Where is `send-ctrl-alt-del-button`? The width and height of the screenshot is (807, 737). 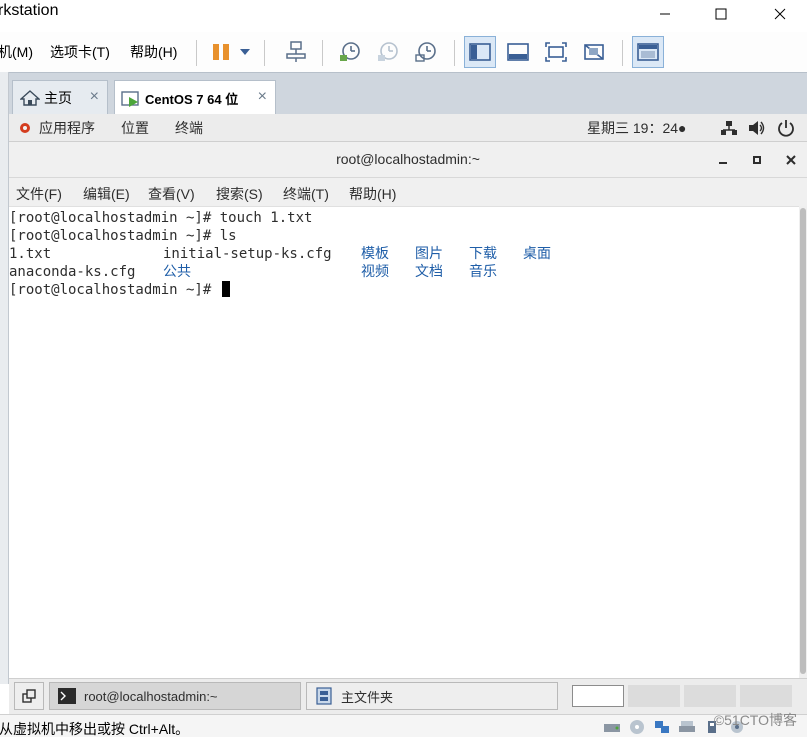 send-ctrl-alt-del-button is located at coordinates (296, 52).